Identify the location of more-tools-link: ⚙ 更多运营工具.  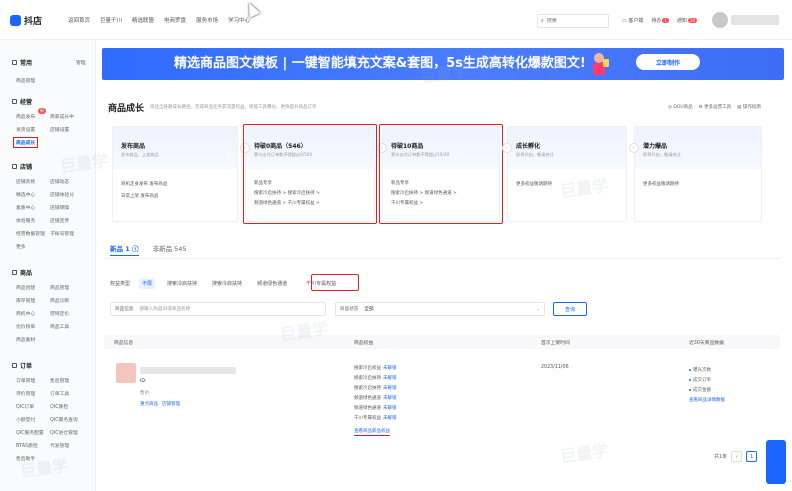
(715, 107).